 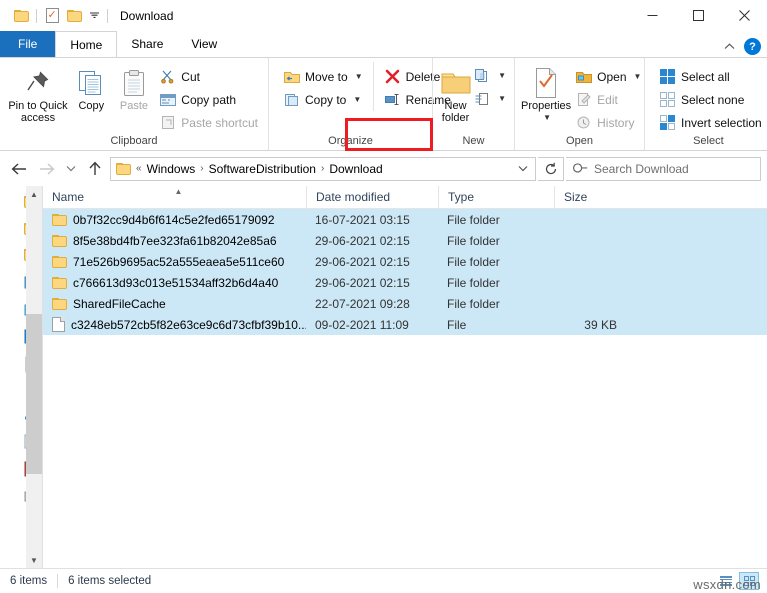 I want to click on qat-divider, so click(x=36, y=15).